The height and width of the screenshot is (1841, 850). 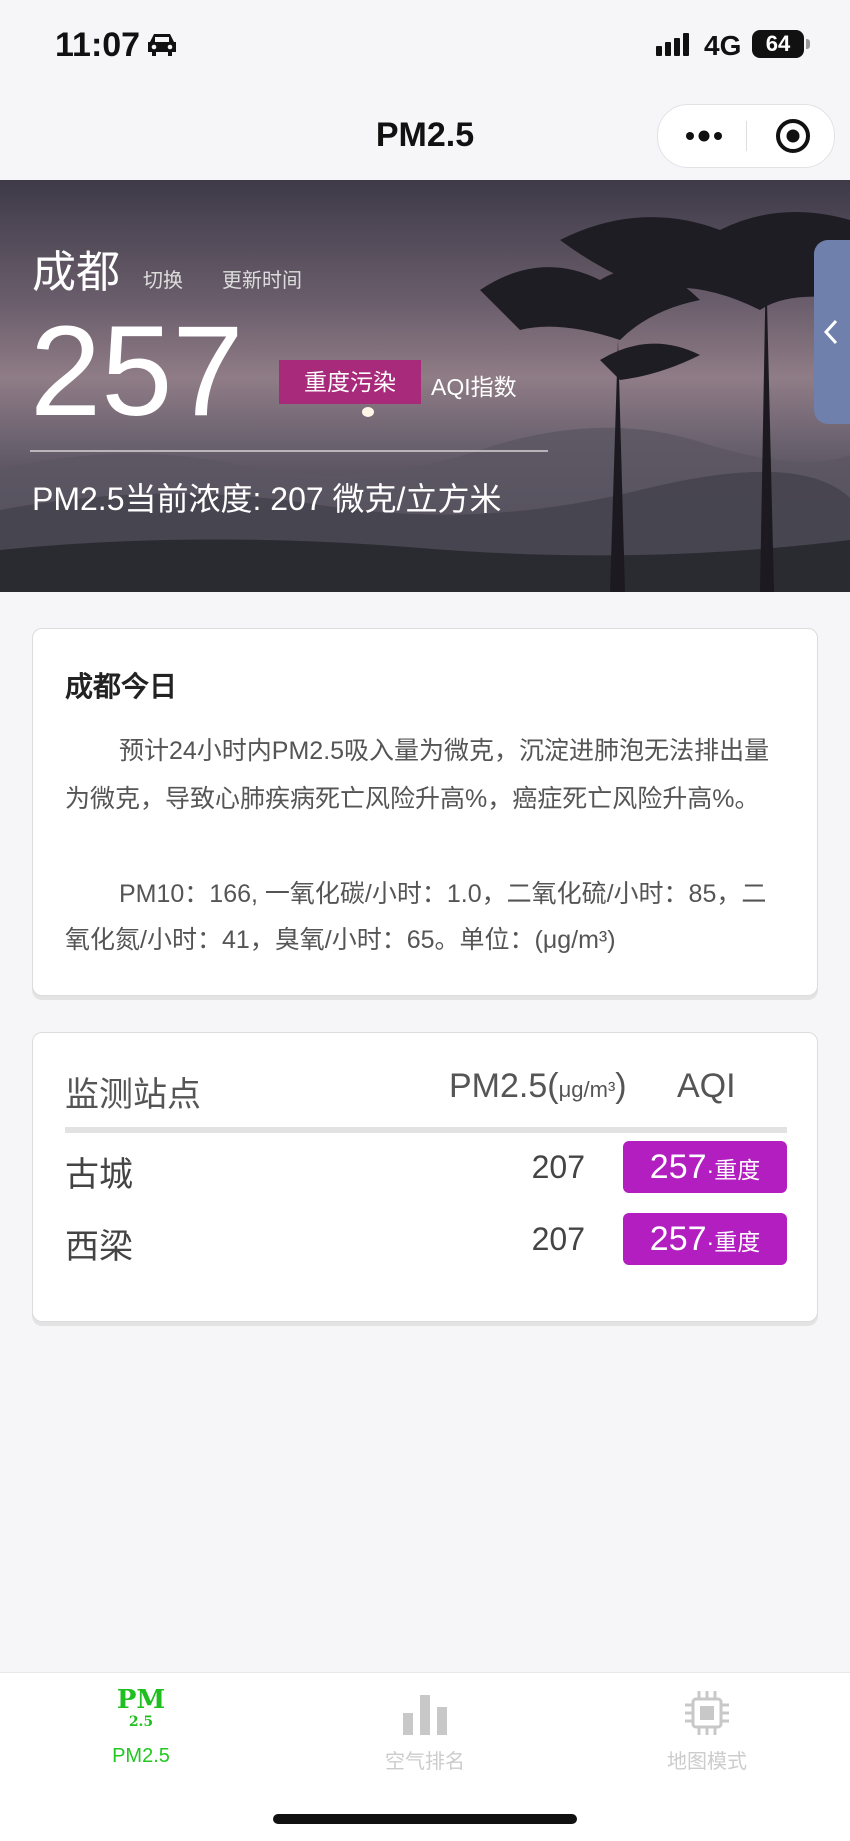 I want to click on table-header-divider, so click(x=426, y=1130).